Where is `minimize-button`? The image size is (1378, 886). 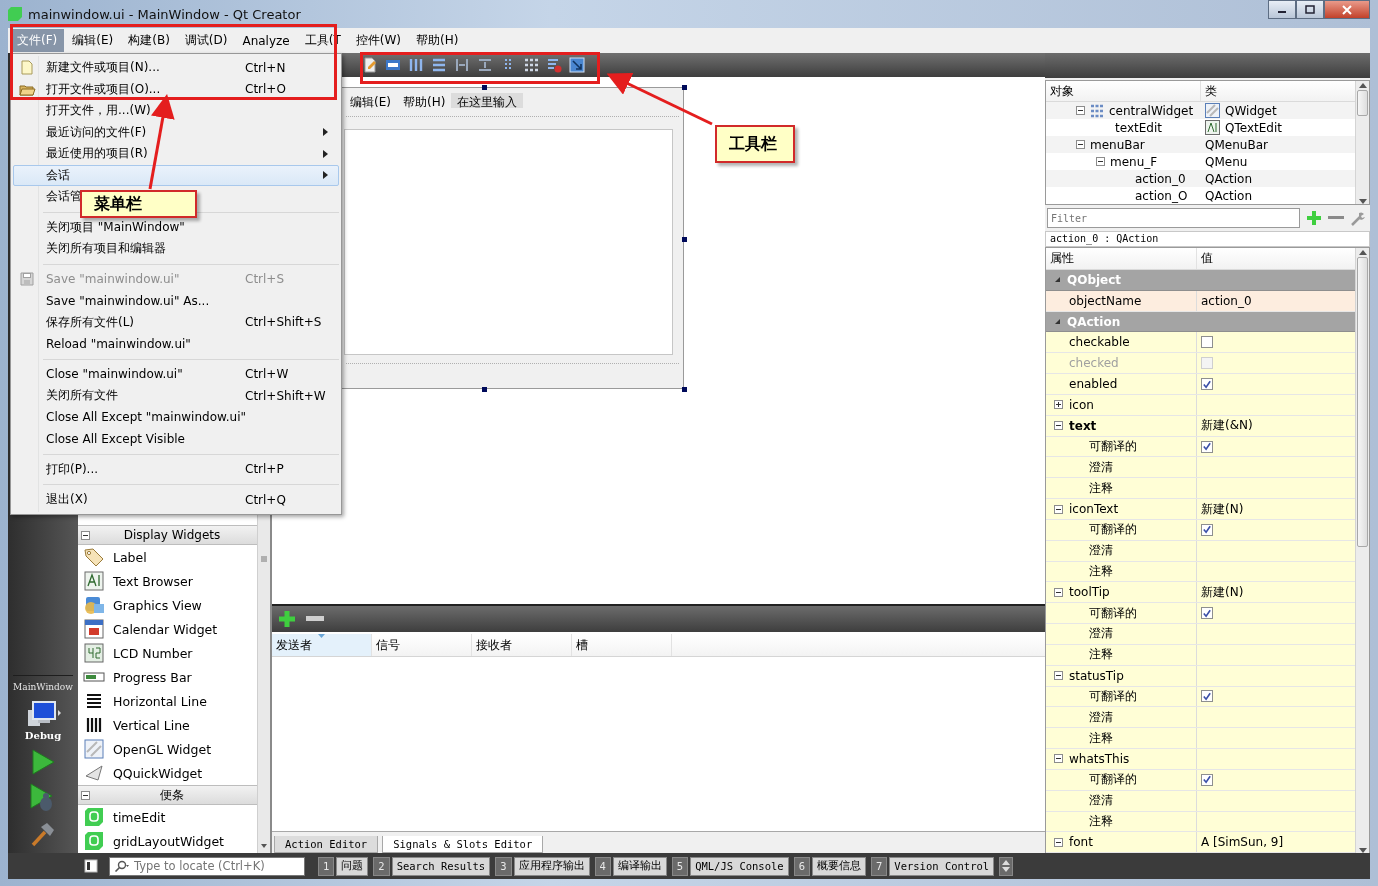 minimize-button is located at coordinates (1282, 9).